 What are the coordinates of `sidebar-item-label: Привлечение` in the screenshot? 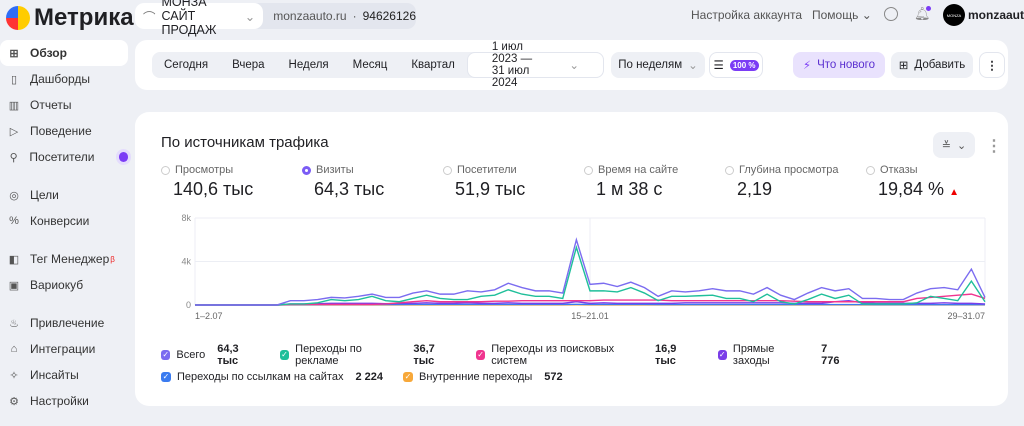 It's located at (67, 323).